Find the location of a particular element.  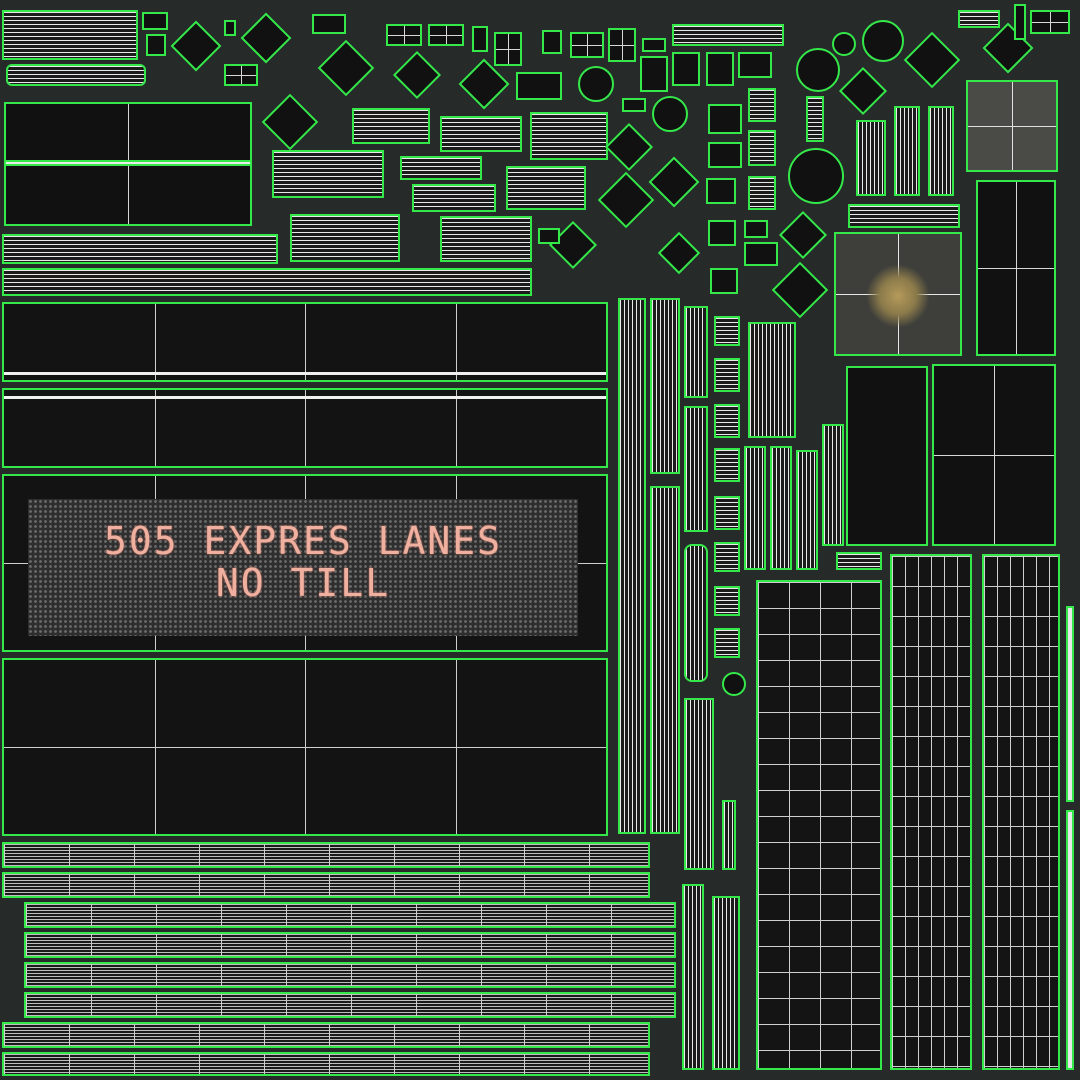

vms-led-matrix: 505 EXPRES LANES NO TILL is located at coordinates (303, 567).